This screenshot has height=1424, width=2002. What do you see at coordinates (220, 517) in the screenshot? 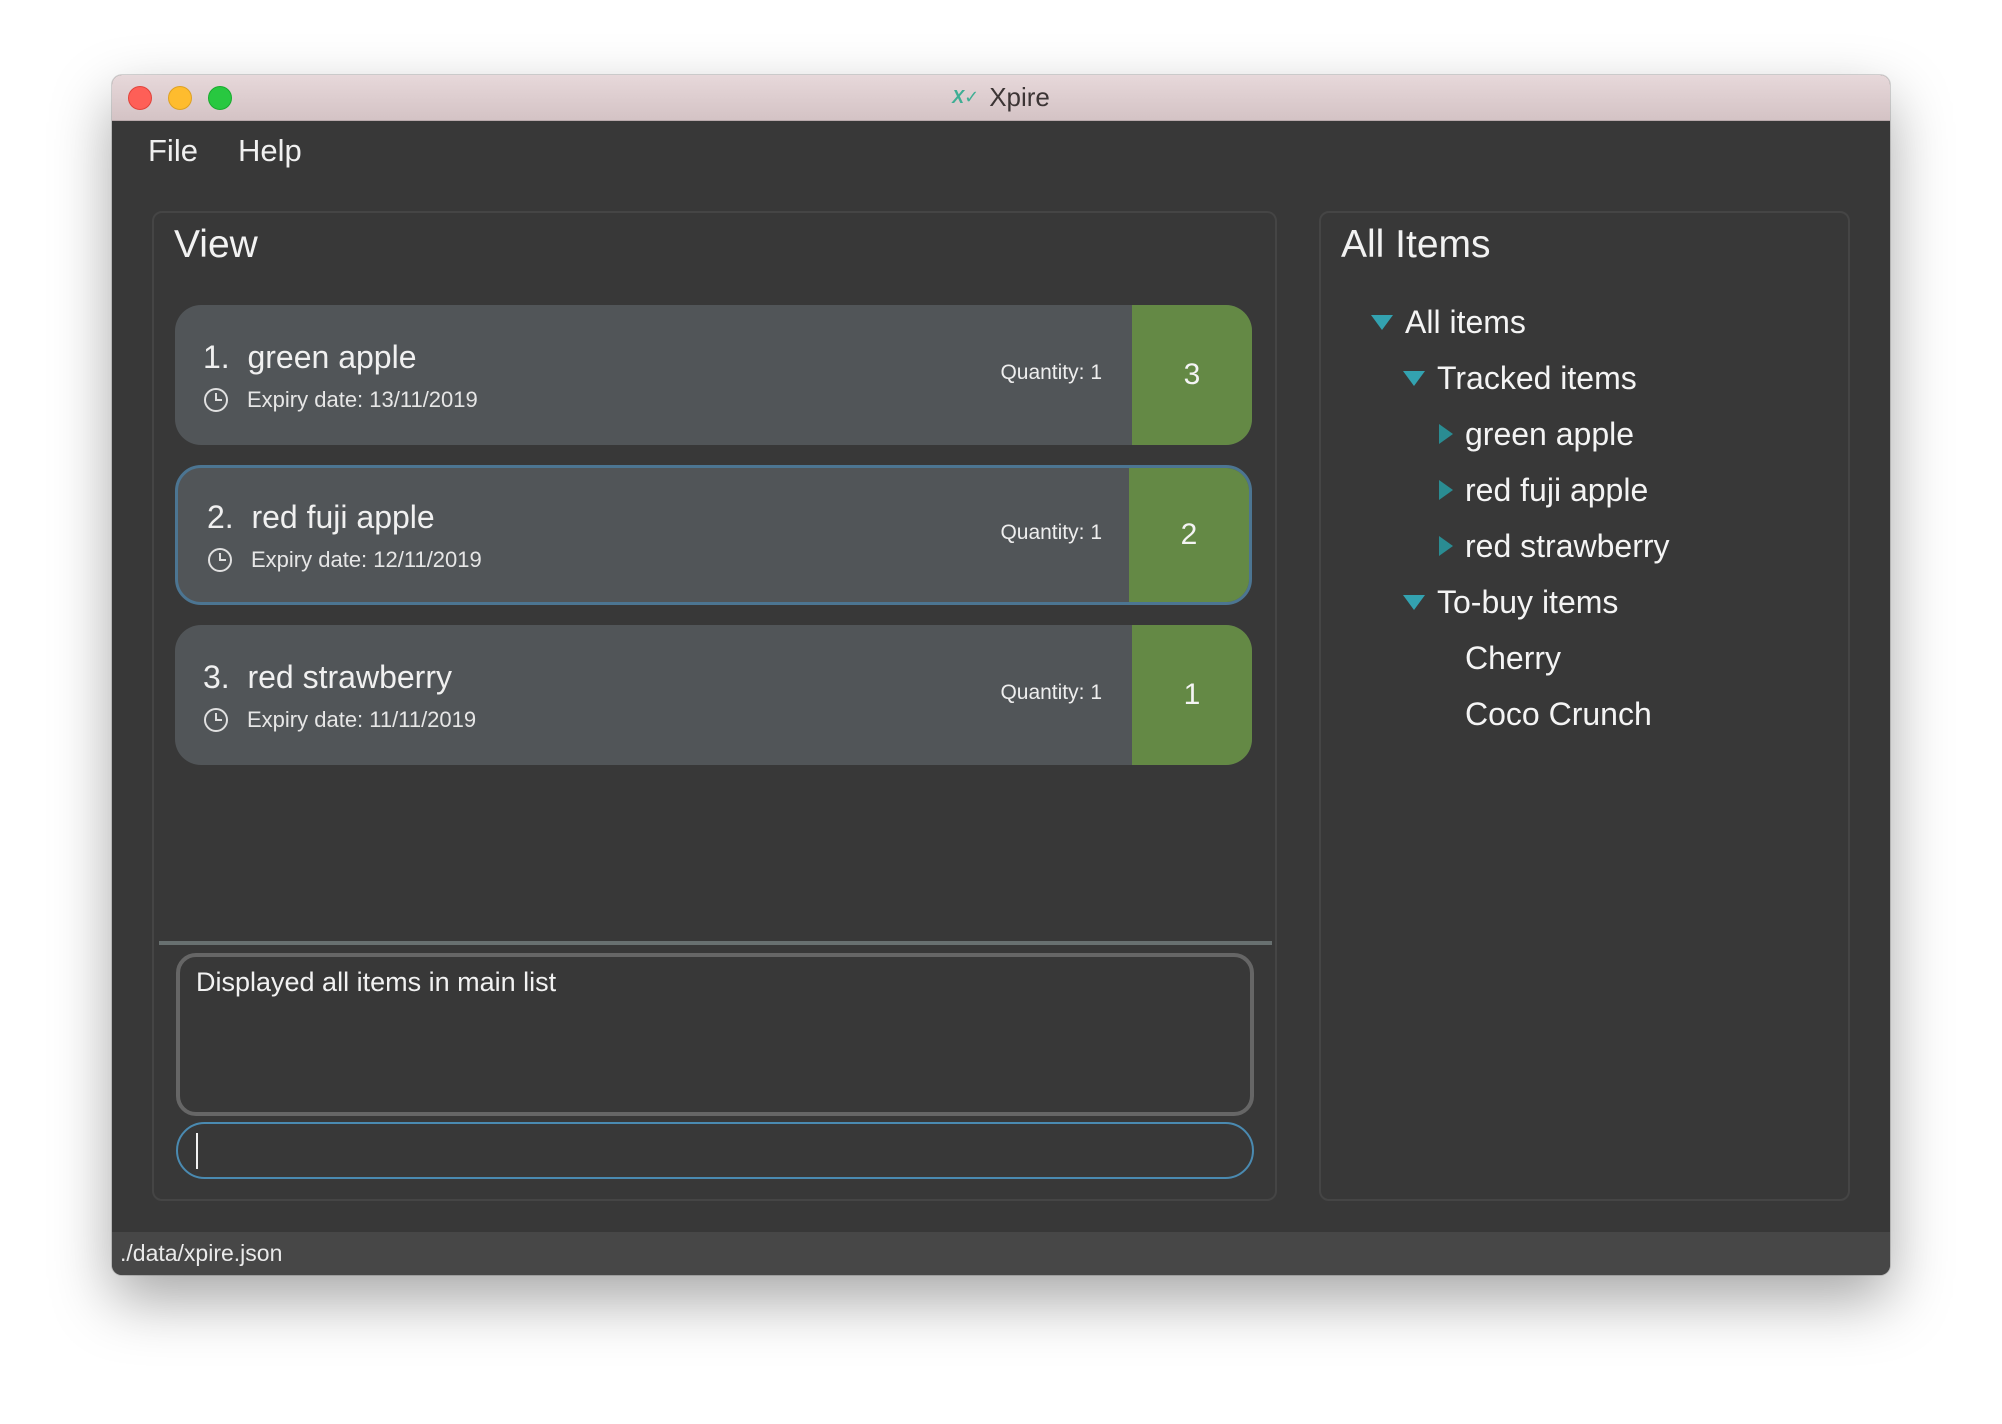
I see `item-index: 2.` at bounding box center [220, 517].